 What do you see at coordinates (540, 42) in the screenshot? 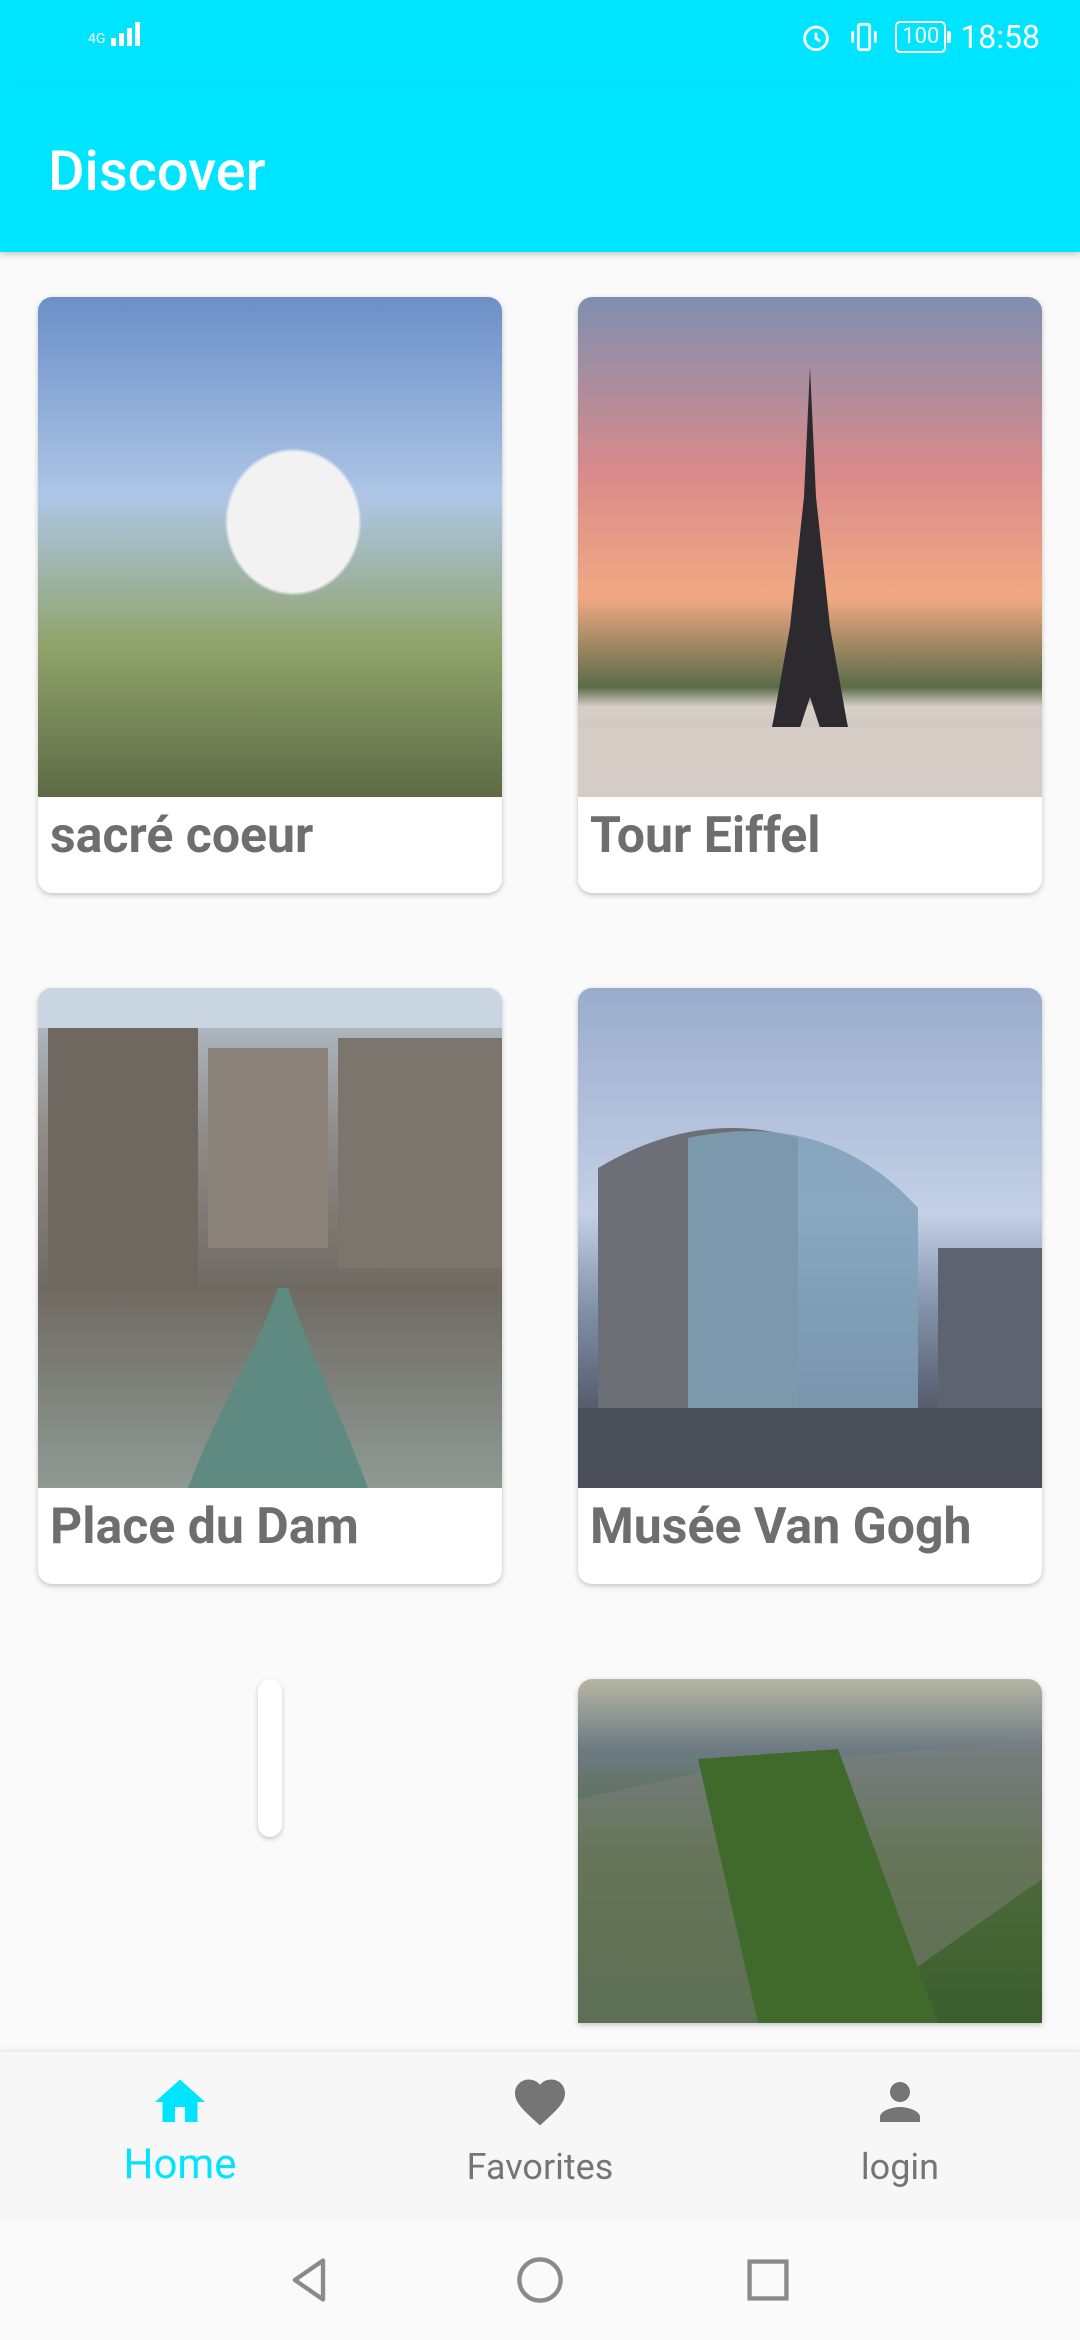
I see `status-bar: 4G 100 18:58` at bounding box center [540, 42].